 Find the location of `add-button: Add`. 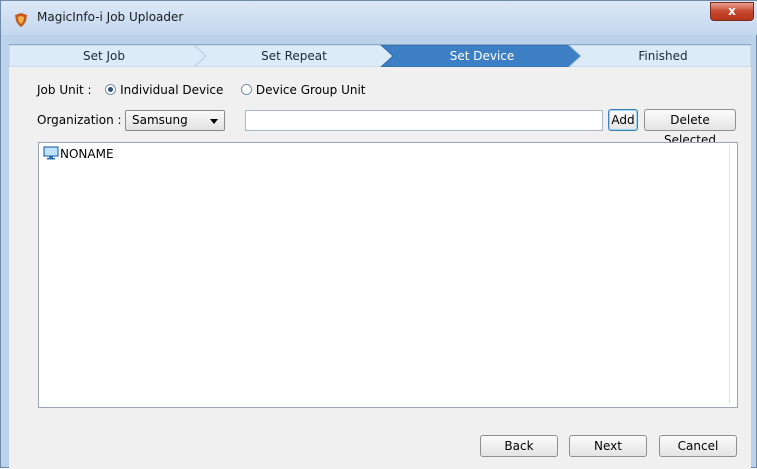

add-button: Add is located at coordinates (623, 120).